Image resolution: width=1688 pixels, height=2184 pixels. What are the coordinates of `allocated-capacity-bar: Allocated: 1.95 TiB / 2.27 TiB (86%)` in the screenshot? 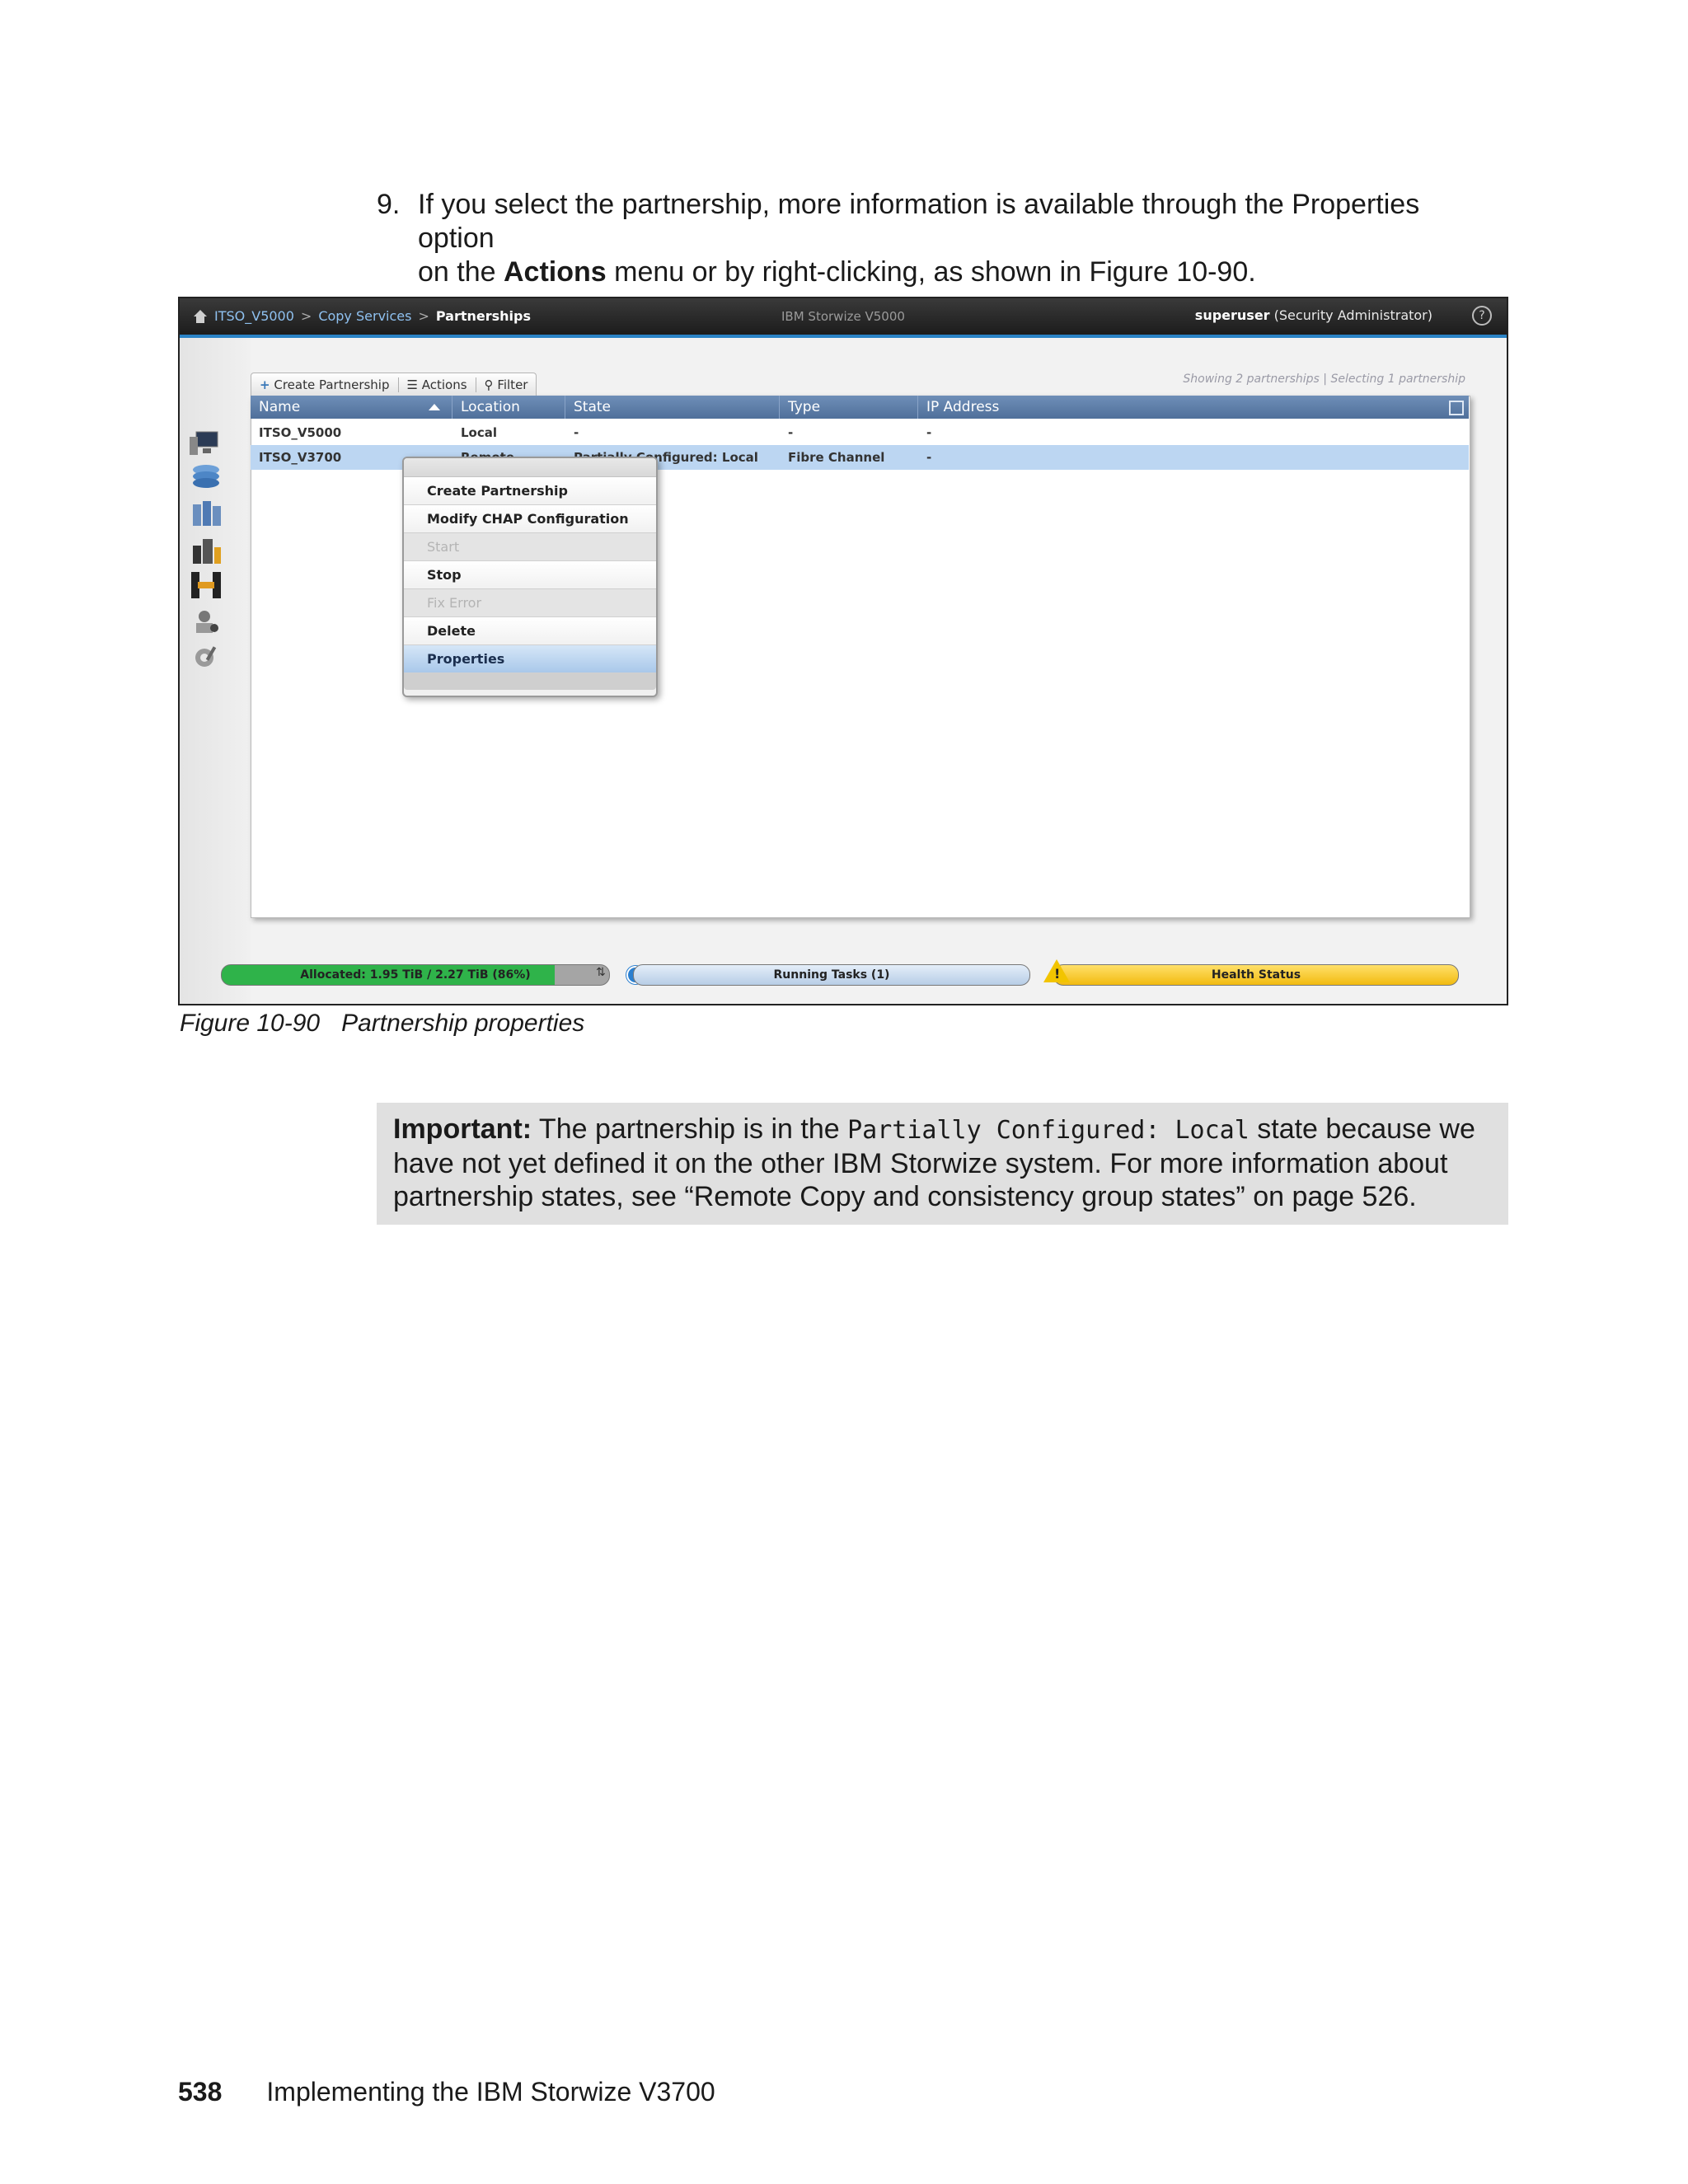 It's located at (415, 975).